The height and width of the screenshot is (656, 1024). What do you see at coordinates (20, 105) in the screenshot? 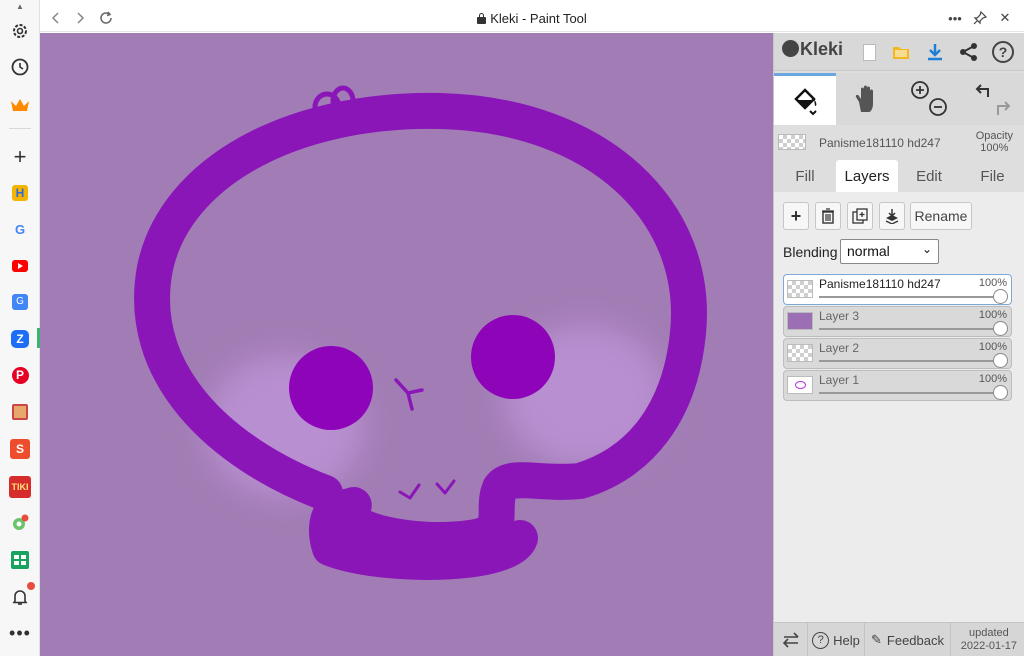
I see `crown-icon` at bounding box center [20, 105].